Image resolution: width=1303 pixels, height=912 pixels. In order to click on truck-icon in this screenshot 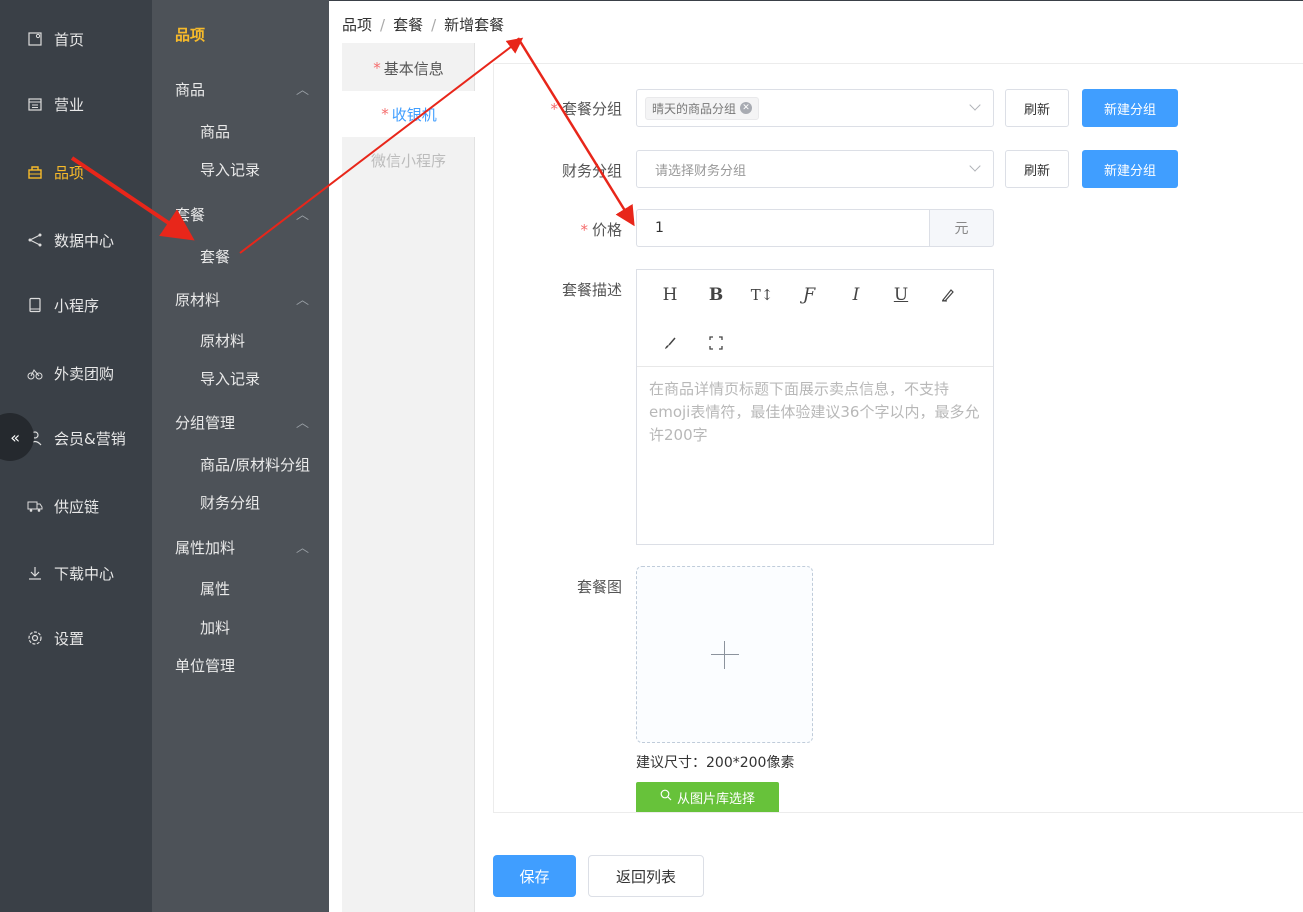, I will do `click(35, 506)`.